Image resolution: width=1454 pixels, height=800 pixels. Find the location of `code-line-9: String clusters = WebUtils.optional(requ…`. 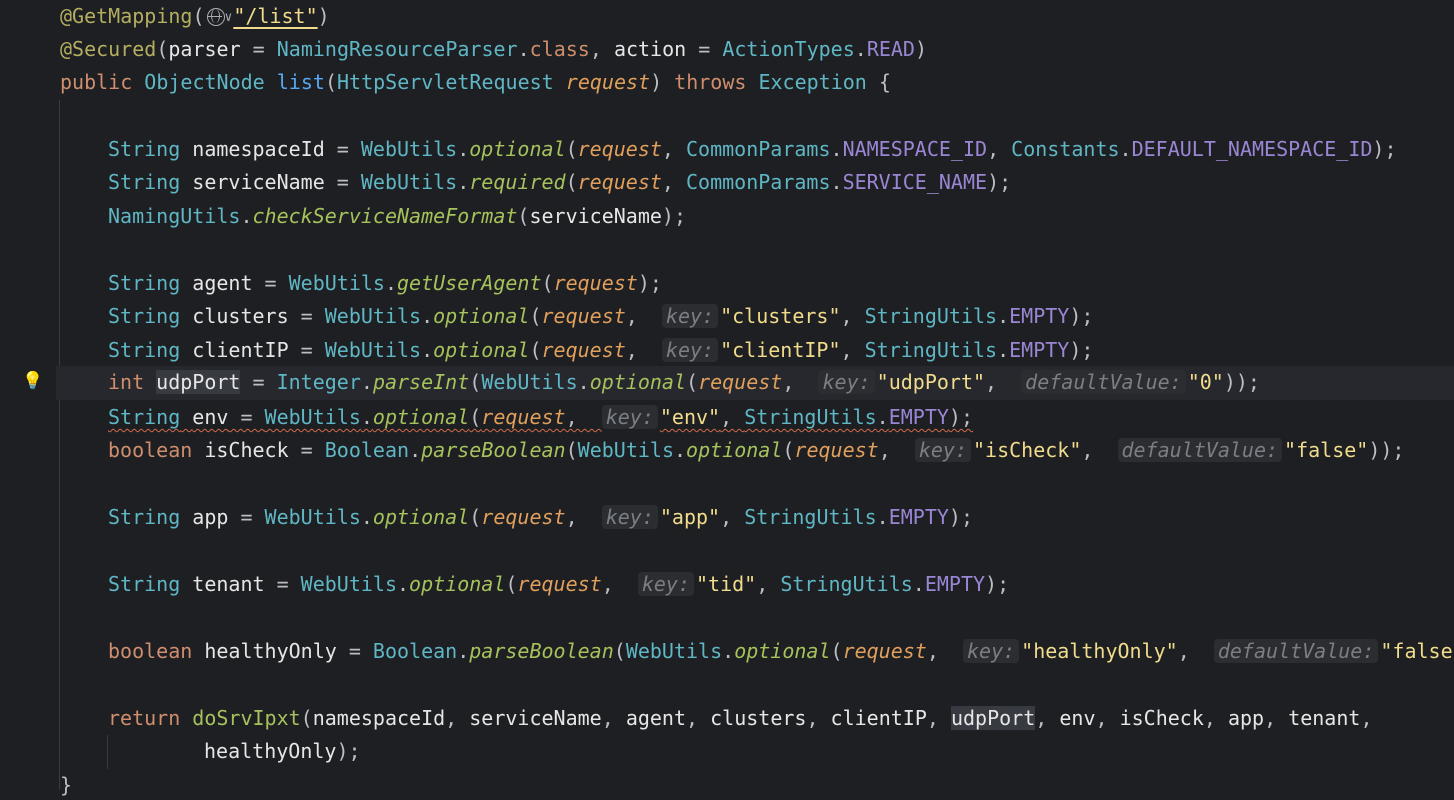

code-line-9: String clusters = WebUtils.optional(requ… is located at coordinates (600, 317).